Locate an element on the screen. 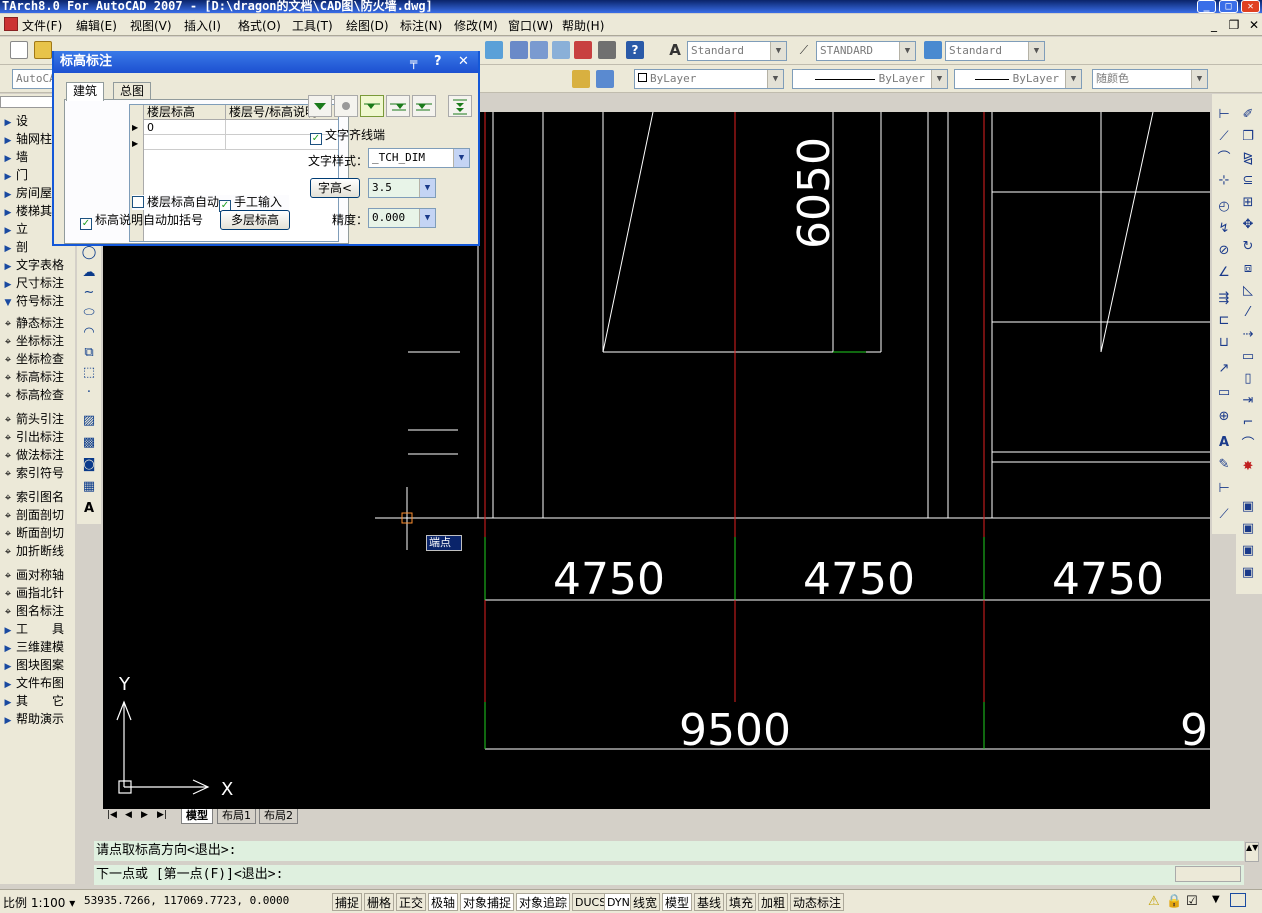 Image resolution: width=1262 pixels, height=913 pixels. markup-icon is located at coordinates (583, 50).